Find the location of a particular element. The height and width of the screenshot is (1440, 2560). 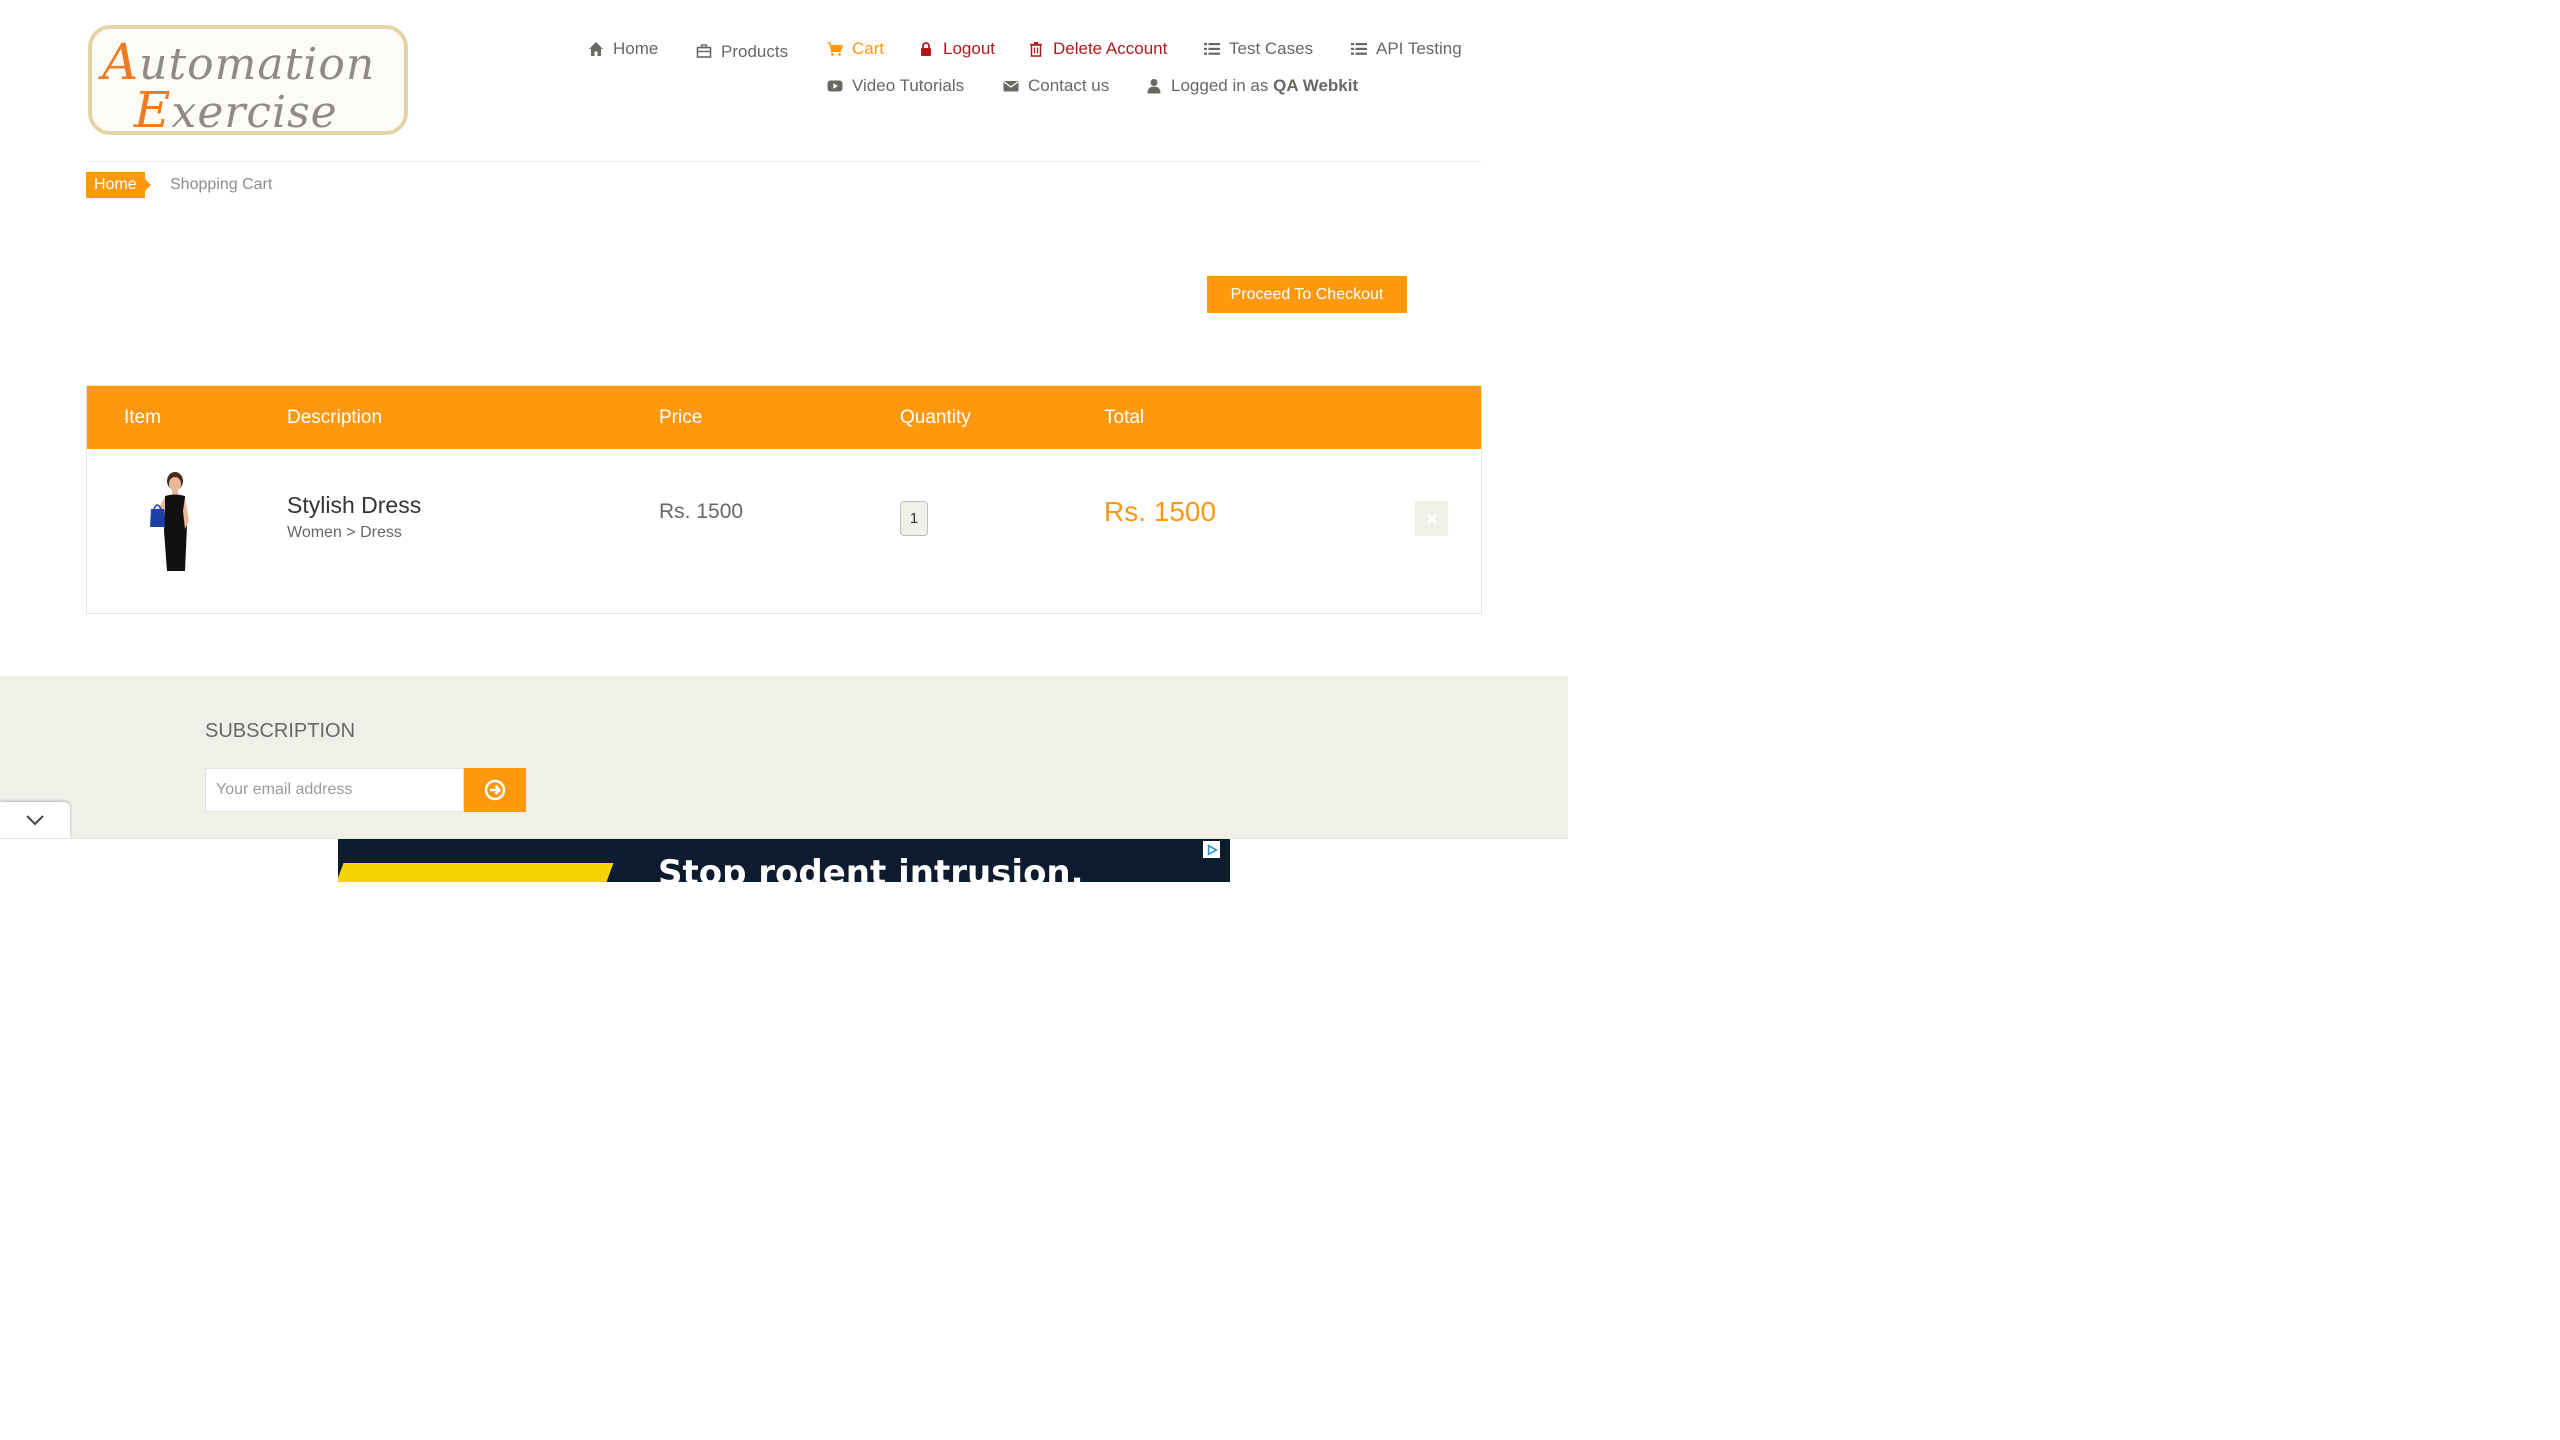

nav-api-testing-label: API Testing is located at coordinates (1419, 48).